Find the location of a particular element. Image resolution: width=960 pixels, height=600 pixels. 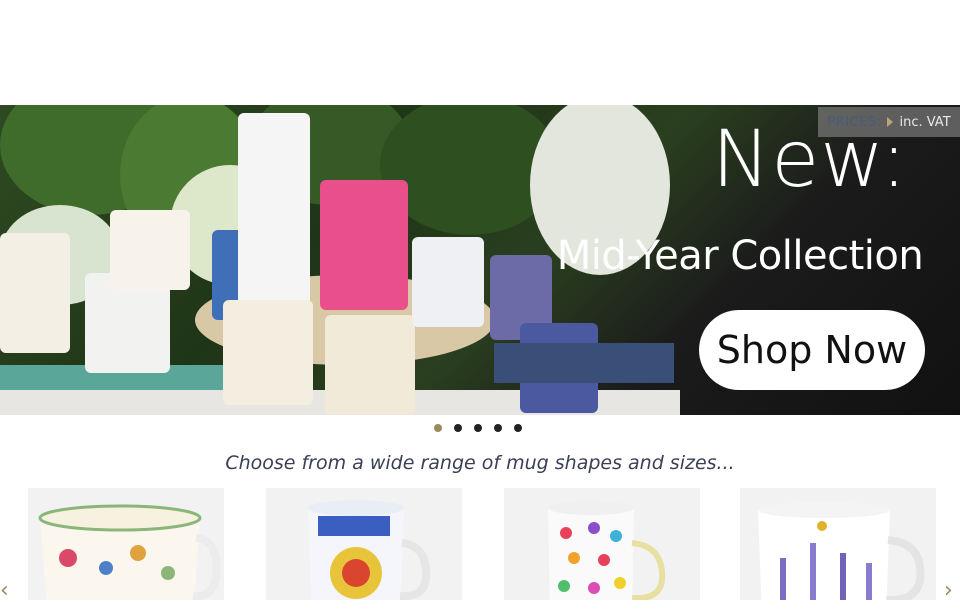

hearts-mug-icon is located at coordinates (602, 544).